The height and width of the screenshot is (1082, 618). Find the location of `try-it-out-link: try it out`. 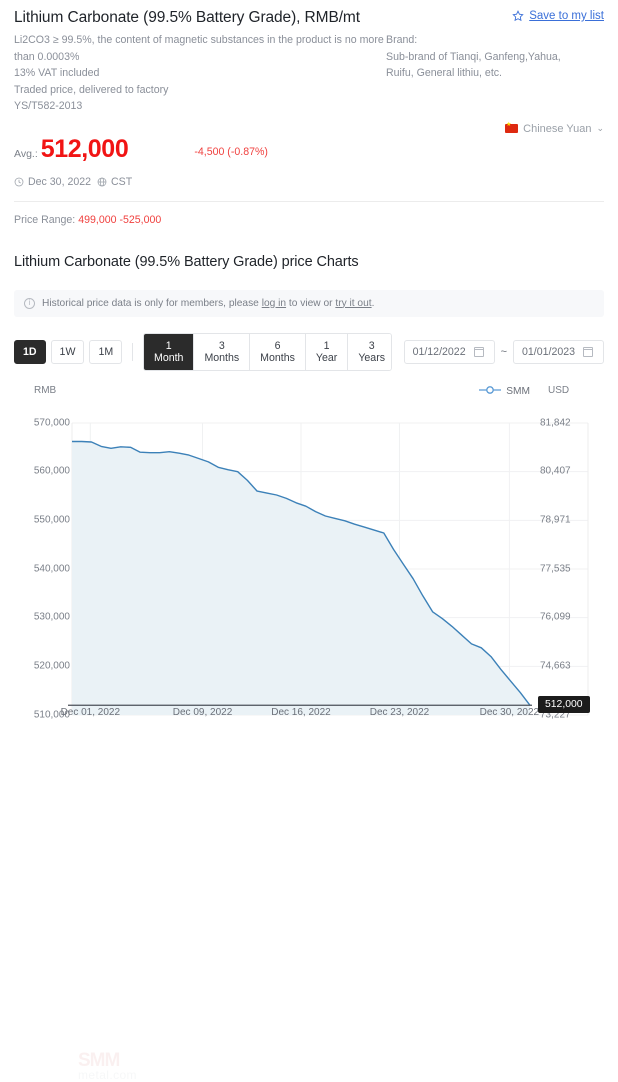

try-it-out-link: try it out is located at coordinates (353, 303).